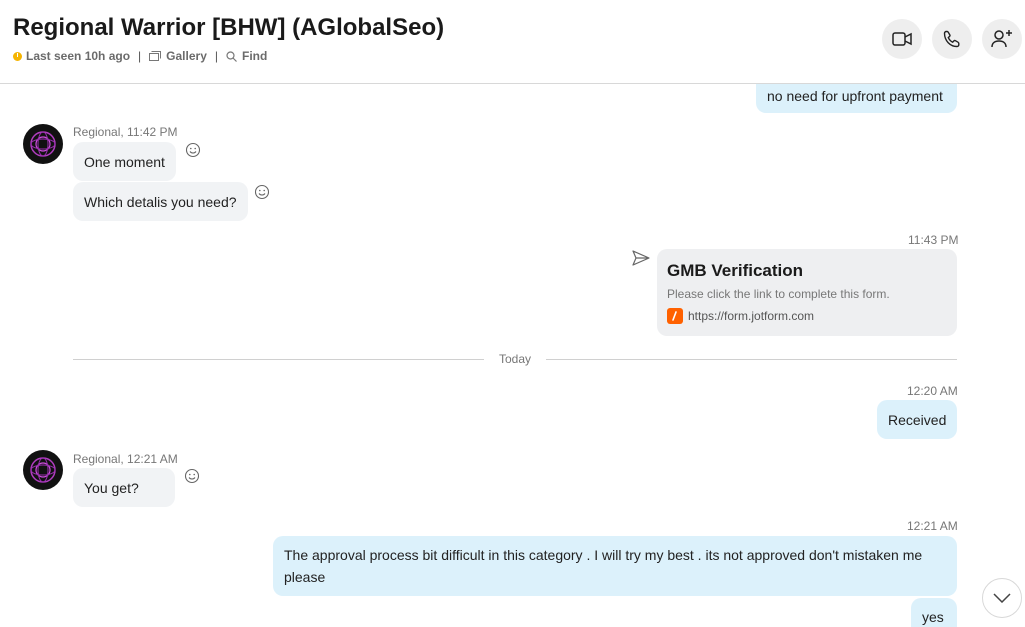 Image resolution: width=1025 pixels, height=627 pixels. I want to click on phone-icon, so click(951, 39).